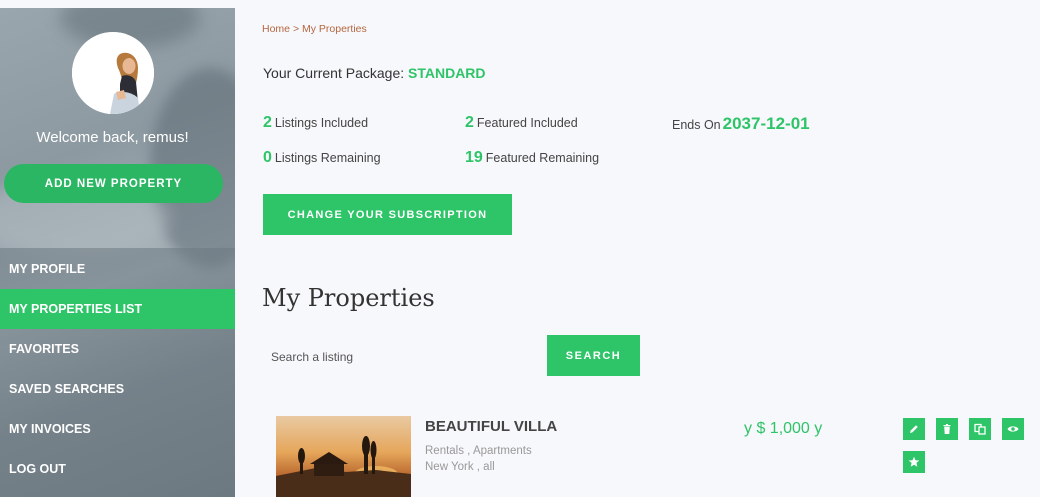  Describe the element at coordinates (276, 29) in the screenshot. I see `breadcrumb-home-link: Home` at that location.